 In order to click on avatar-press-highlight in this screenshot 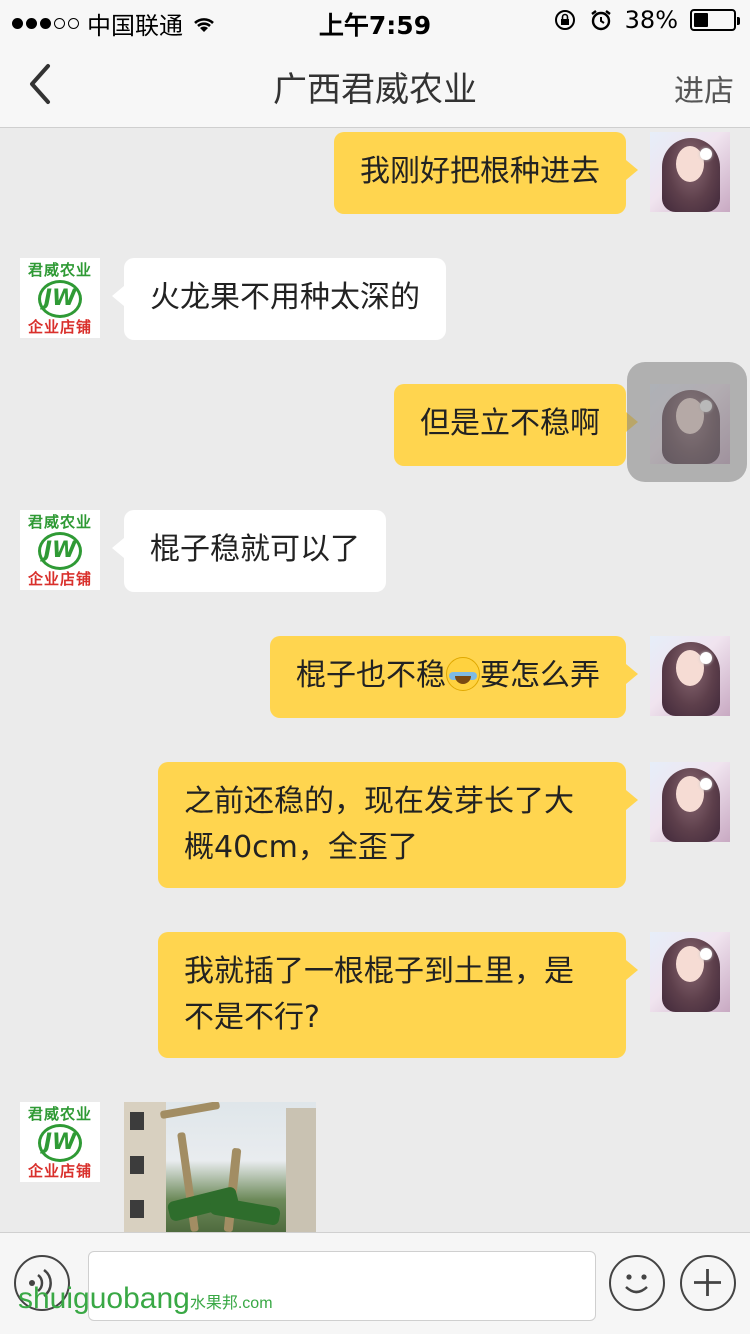, I will do `click(687, 422)`.